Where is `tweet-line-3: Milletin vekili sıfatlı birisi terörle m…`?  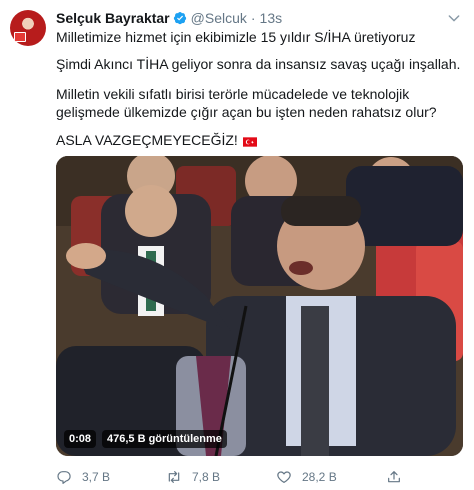
tweet-line-3: Milletin vekili sıfatlı birisi terörle m… is located at coordinates (246, 103).